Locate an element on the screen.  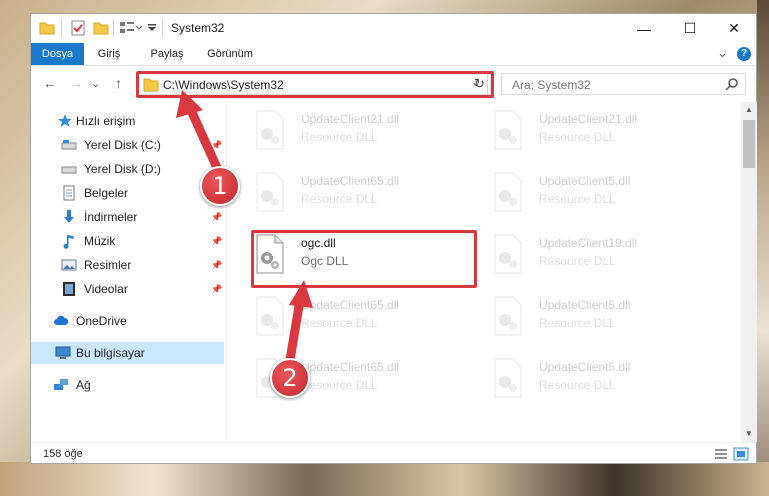
arrow-2-shaft is located at coordinates (295, 330).